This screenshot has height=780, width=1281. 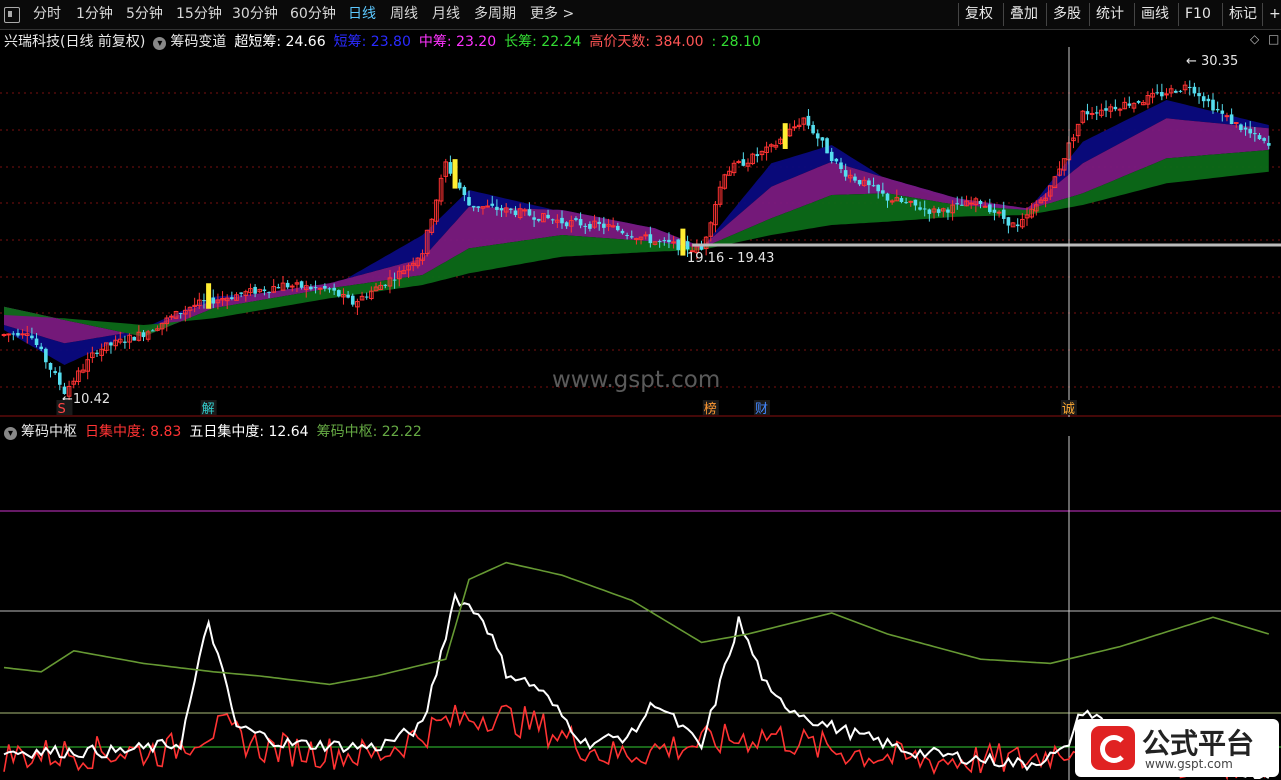 I want to click on high-price-label: ← 30.35, so click(x=1212, y=61).